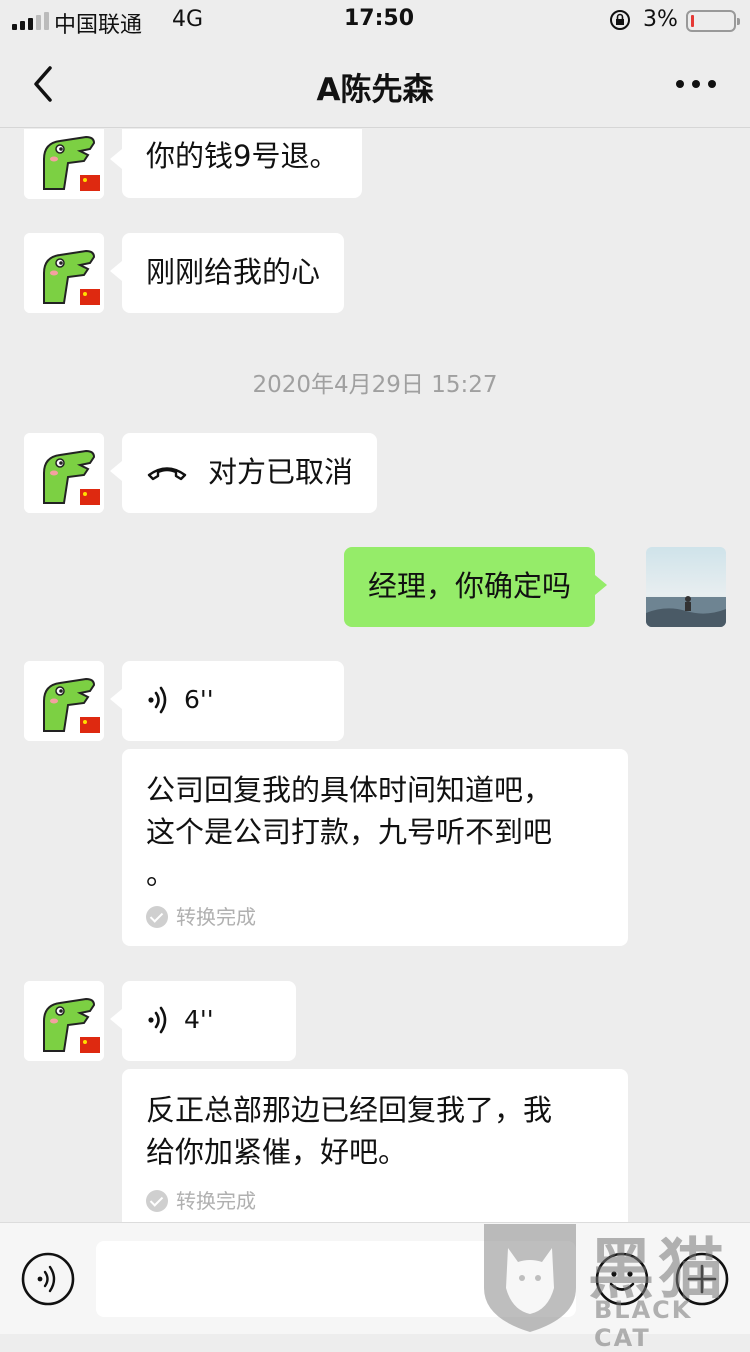 The image size is (750, 1352). I want to click on transcript-line: 公司回复我的具体时间知道吧，, so click(349, 790).